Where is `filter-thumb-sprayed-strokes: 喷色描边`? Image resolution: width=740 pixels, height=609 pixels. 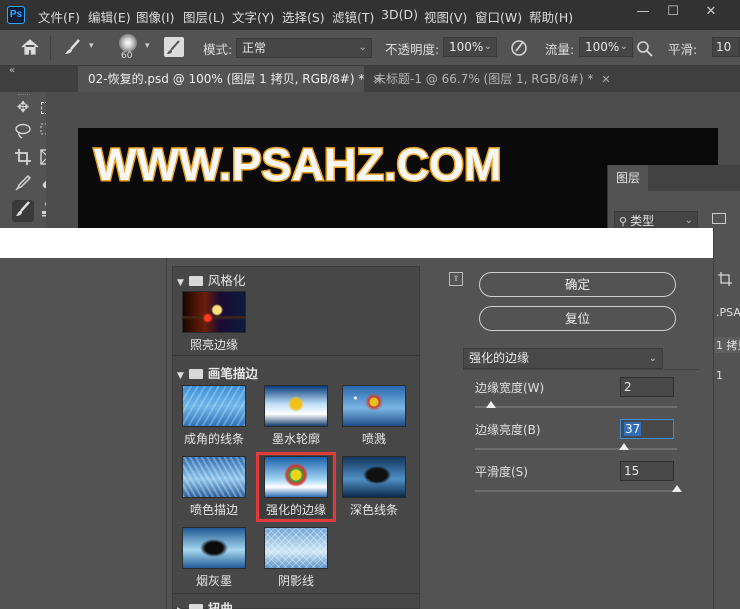 filter-thumb-sprayed-strokes: 喷色描边 is located at coordinates (214, 487).